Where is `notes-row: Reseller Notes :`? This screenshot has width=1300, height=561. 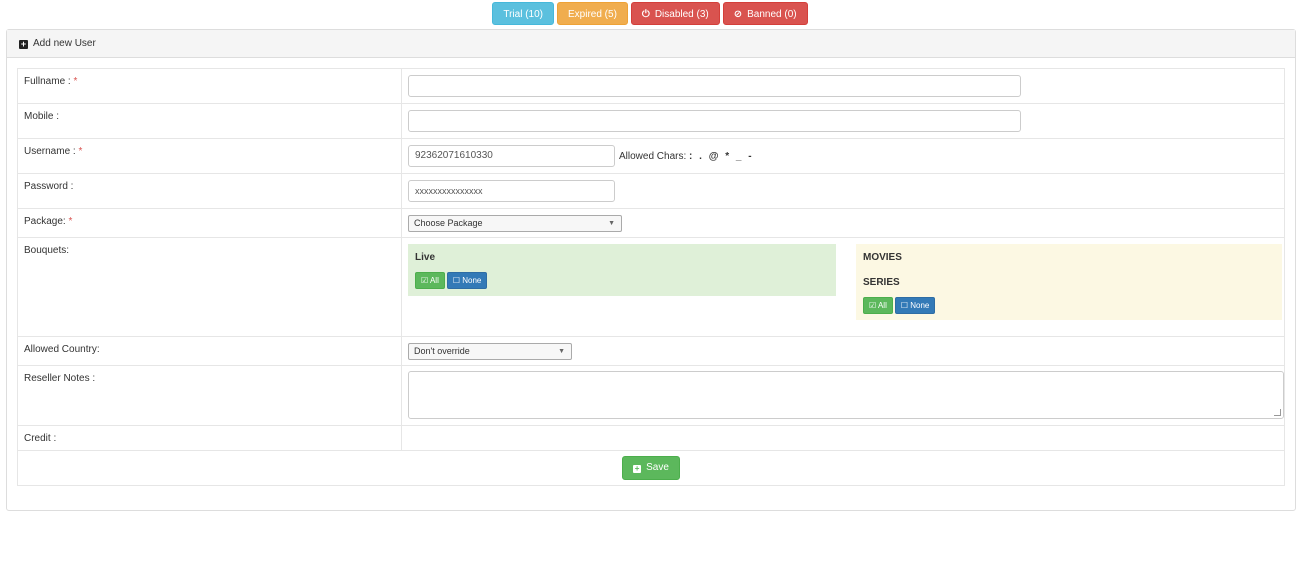 notes-row: Reseller Notes : is located at coordinates (651, 395).